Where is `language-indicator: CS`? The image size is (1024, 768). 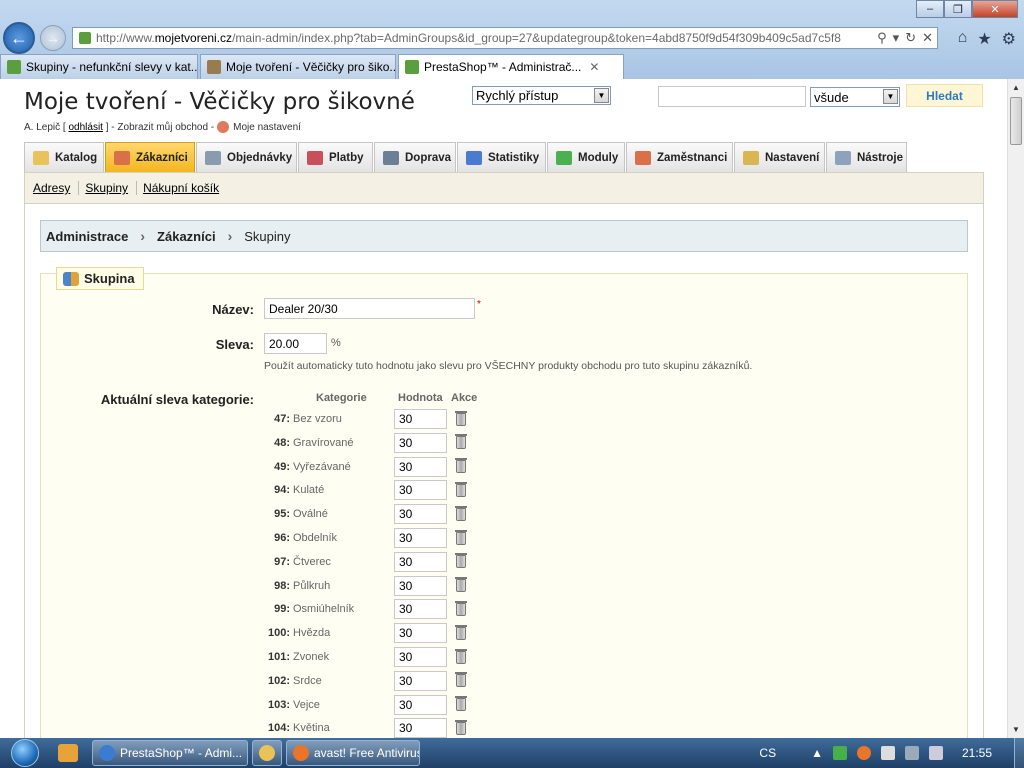
language-indicator: CS is located at coordinates (767, 753).